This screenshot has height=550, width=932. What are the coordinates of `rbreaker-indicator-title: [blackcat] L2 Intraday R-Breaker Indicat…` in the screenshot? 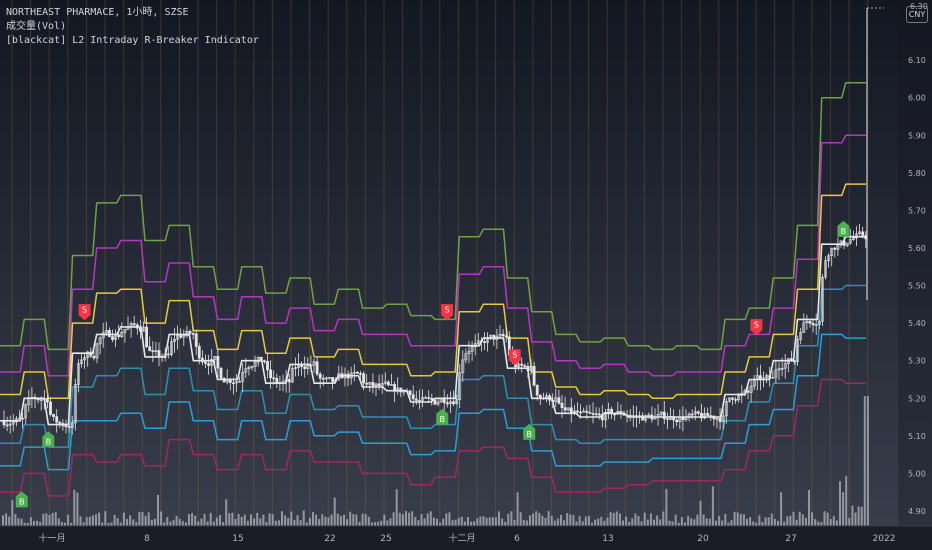 It's located at (132, 41).